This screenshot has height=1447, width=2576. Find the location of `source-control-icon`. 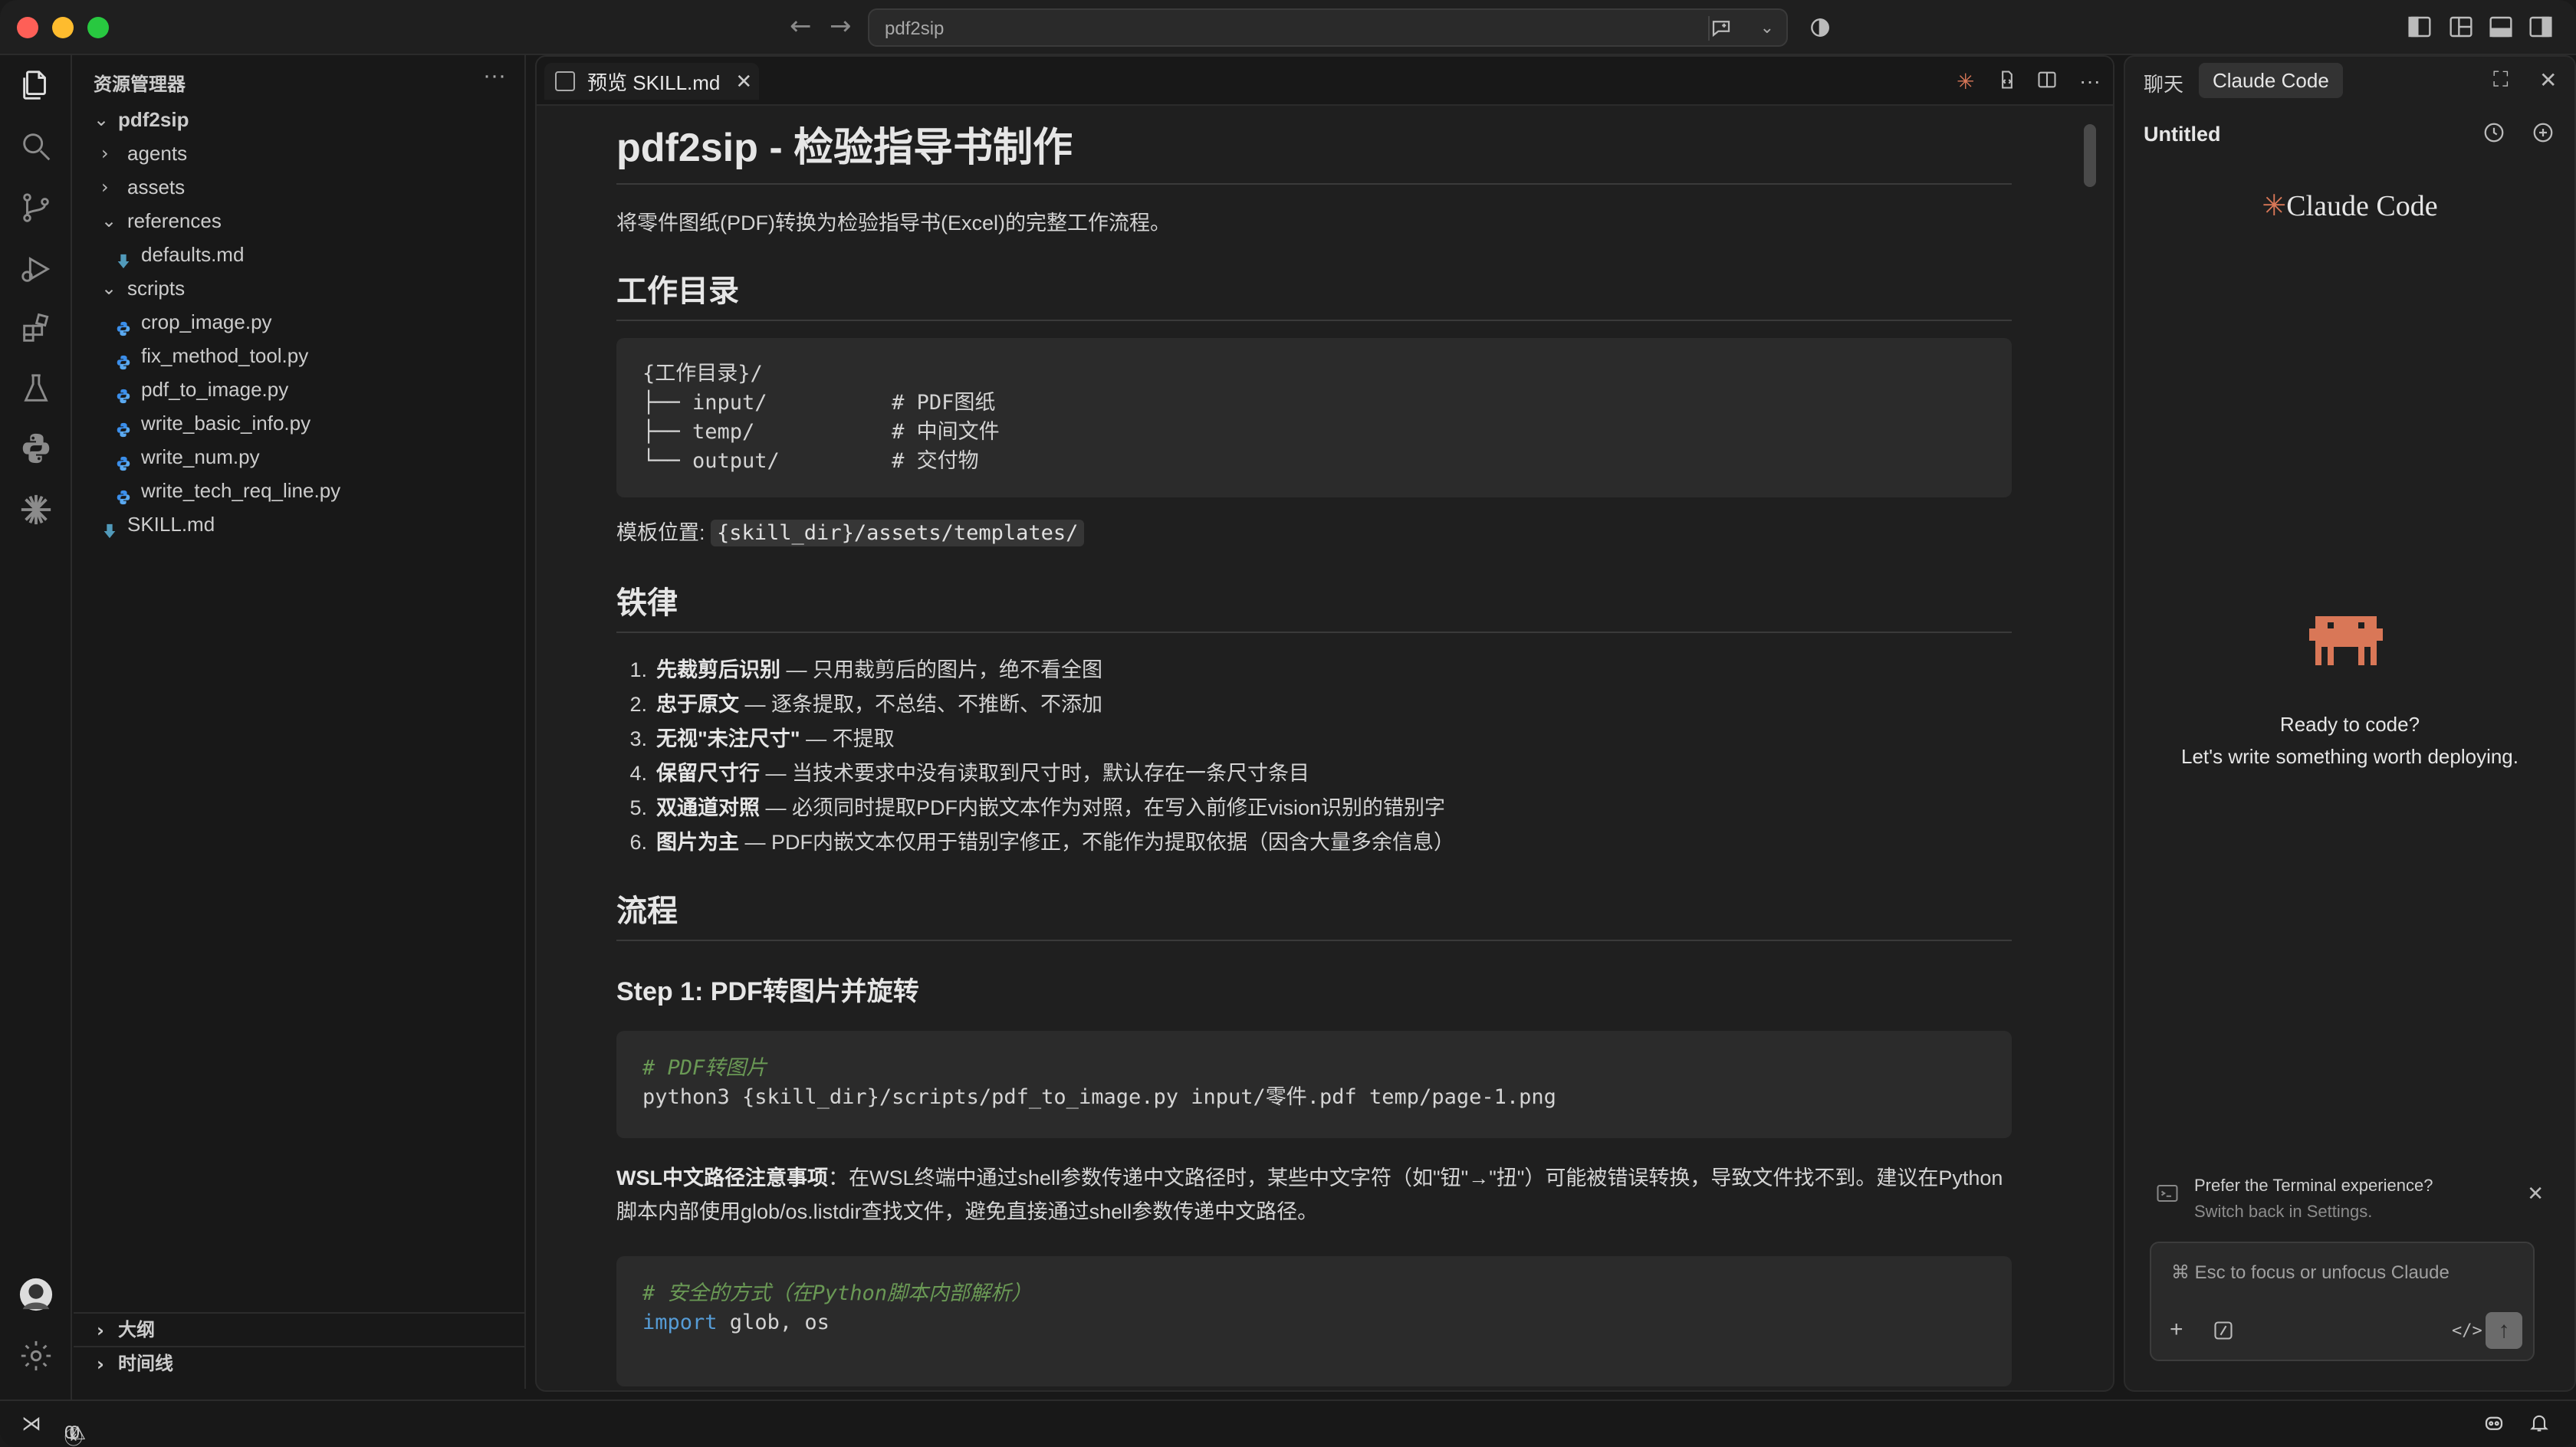

source-control-icon is located at coordinates (36, 207).